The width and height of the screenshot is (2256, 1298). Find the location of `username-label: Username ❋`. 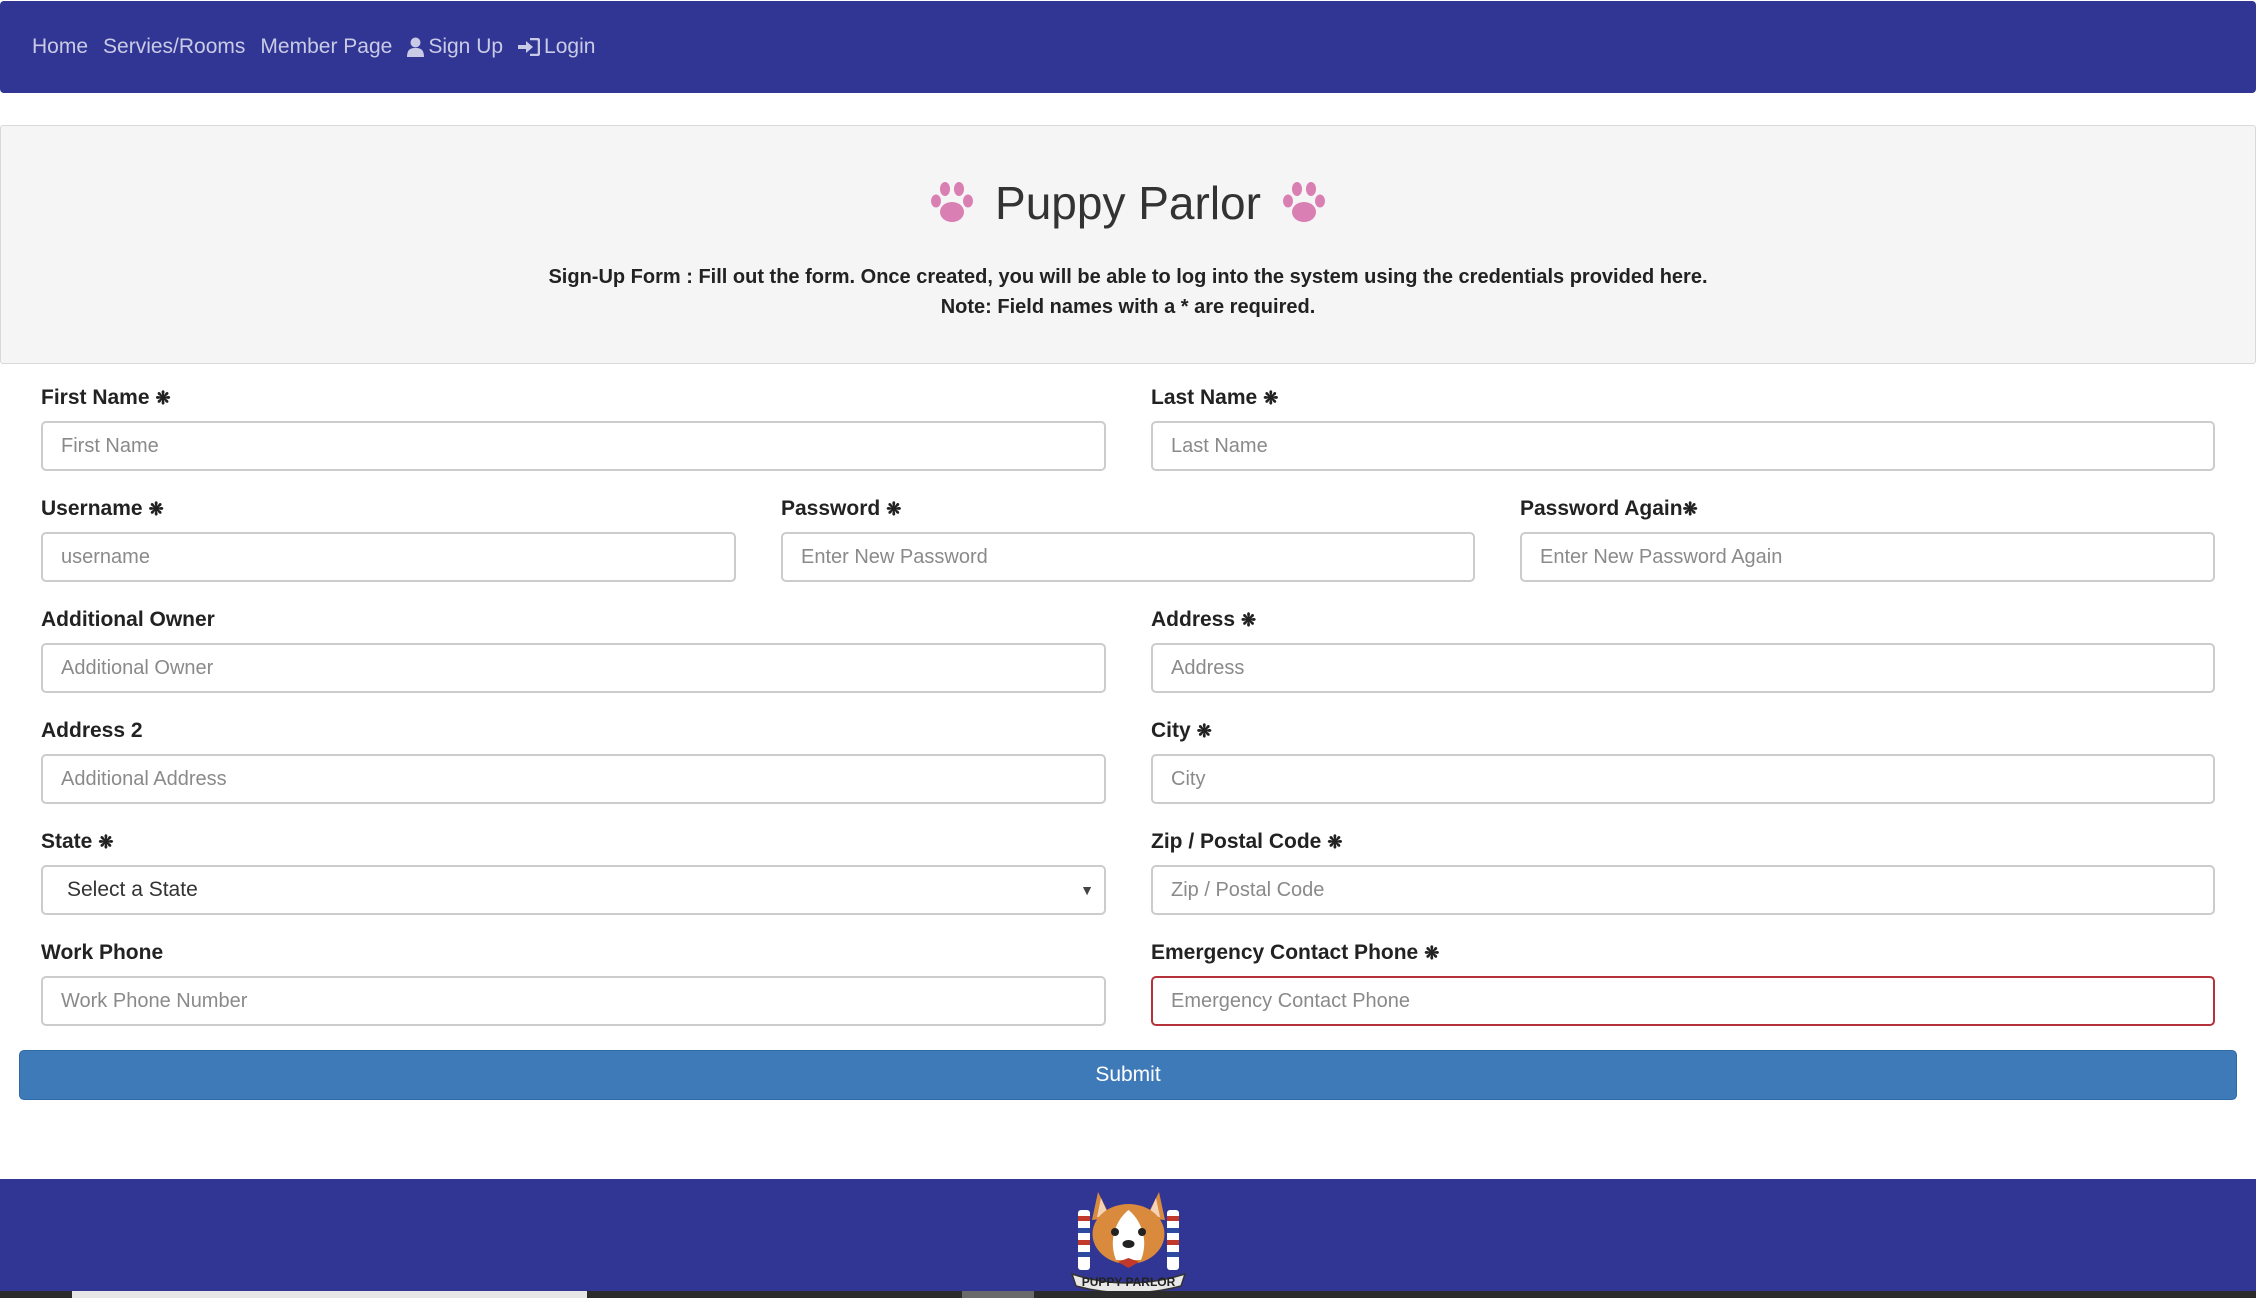

username-label: Username ❋ is located at coordinates (102, 508).